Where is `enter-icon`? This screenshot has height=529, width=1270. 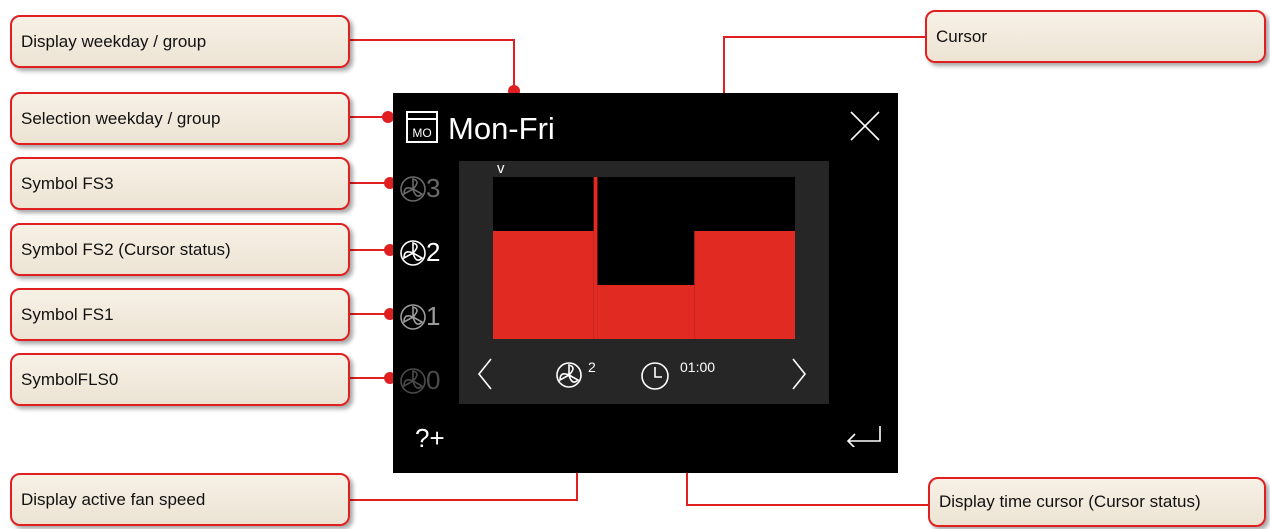
enter-icon is located at coordinates (864, 436).